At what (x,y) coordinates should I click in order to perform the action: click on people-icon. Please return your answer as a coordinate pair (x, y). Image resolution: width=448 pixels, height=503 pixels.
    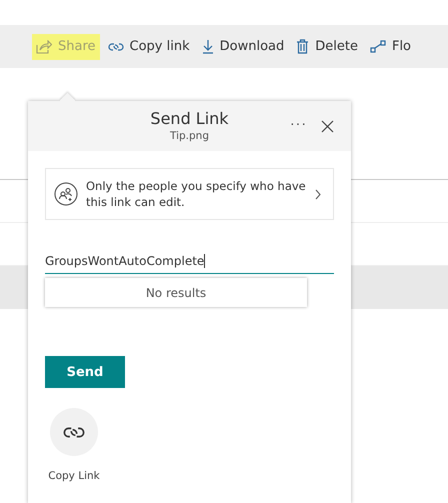
    Looking at the image, I should click on (66, 194).